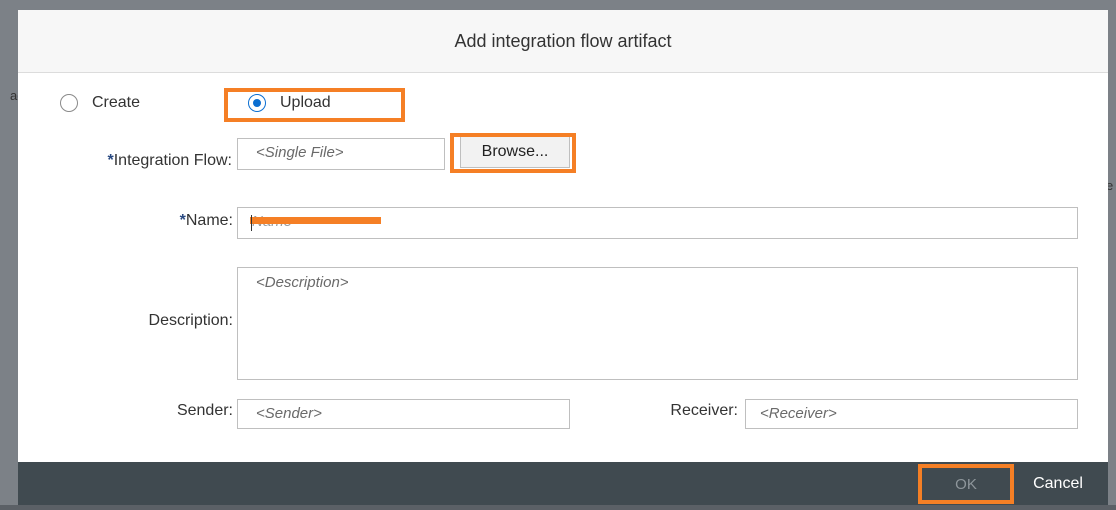 This screenshot has width=1116, height=510. I want to click on background-overlay-left, so click(9, 255).